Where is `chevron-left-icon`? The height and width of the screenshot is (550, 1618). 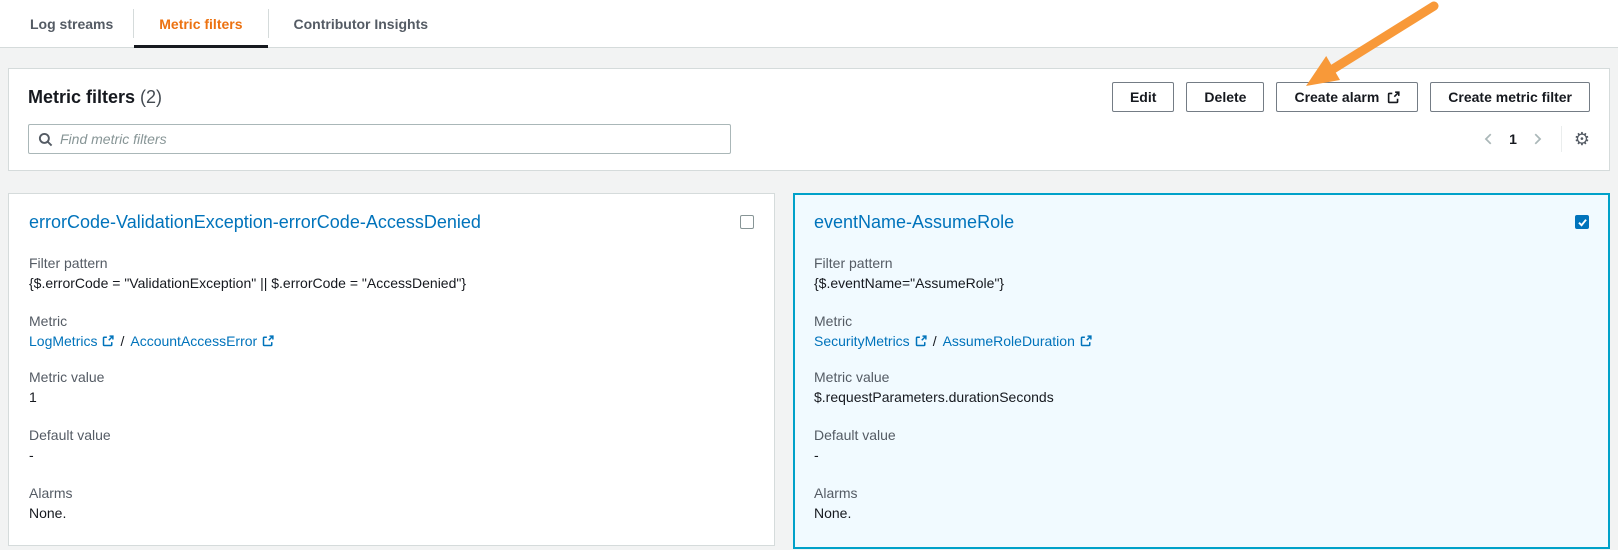
chevron-left-icon is located at coordinates (1489, 139).